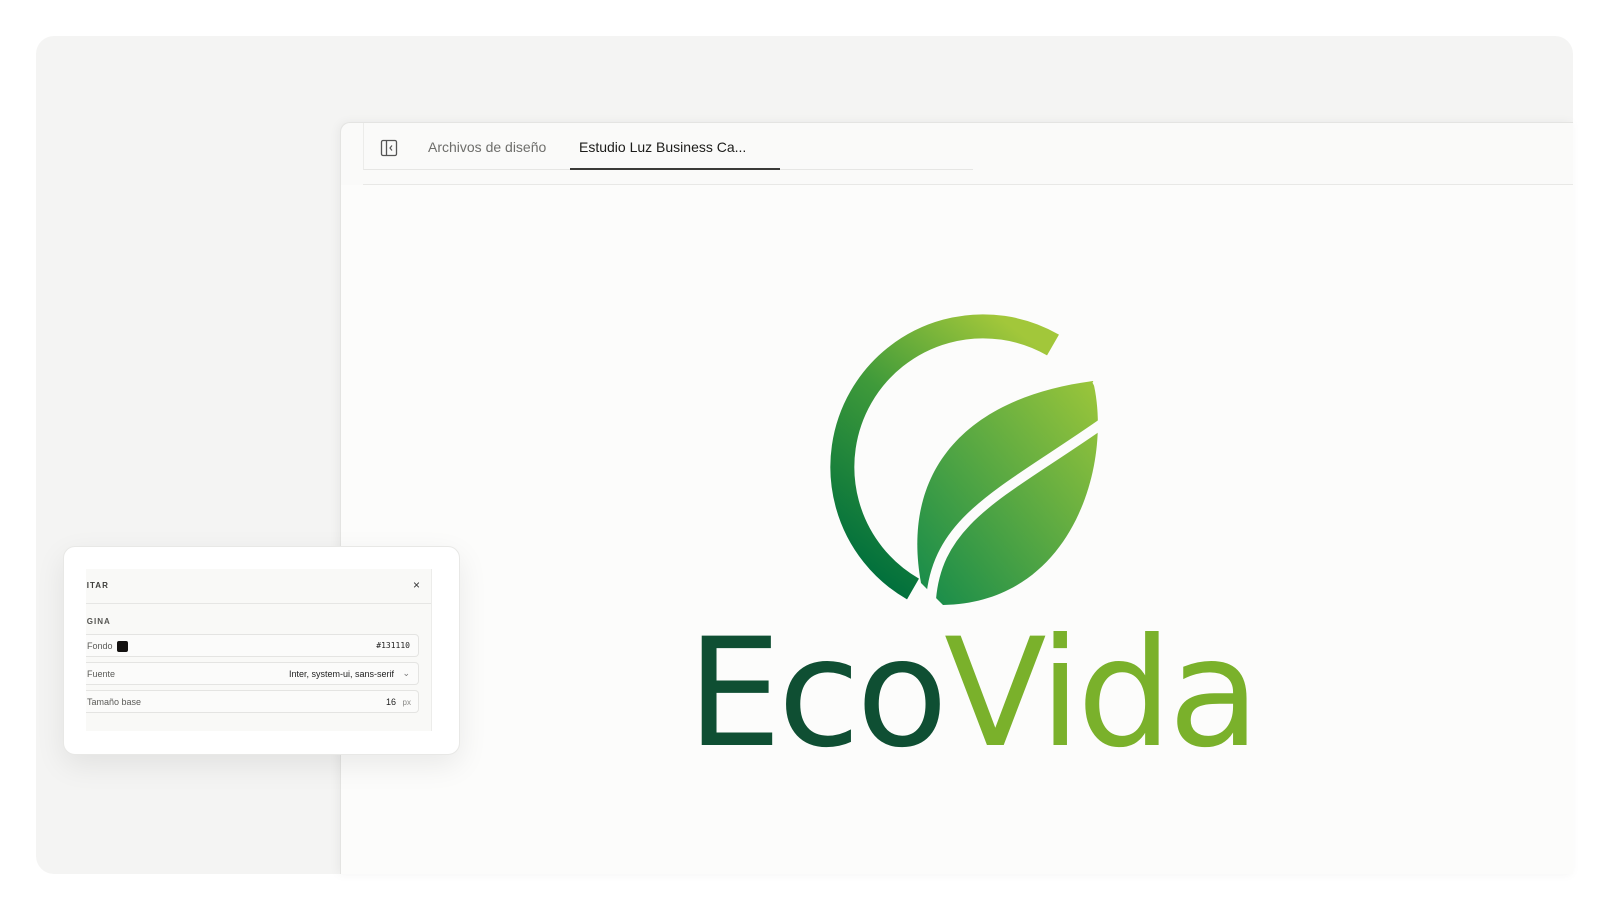  Describe the element at coordinates (98, 621) in the screenshot. I see `section-label-page: ÁGINA` at that location.